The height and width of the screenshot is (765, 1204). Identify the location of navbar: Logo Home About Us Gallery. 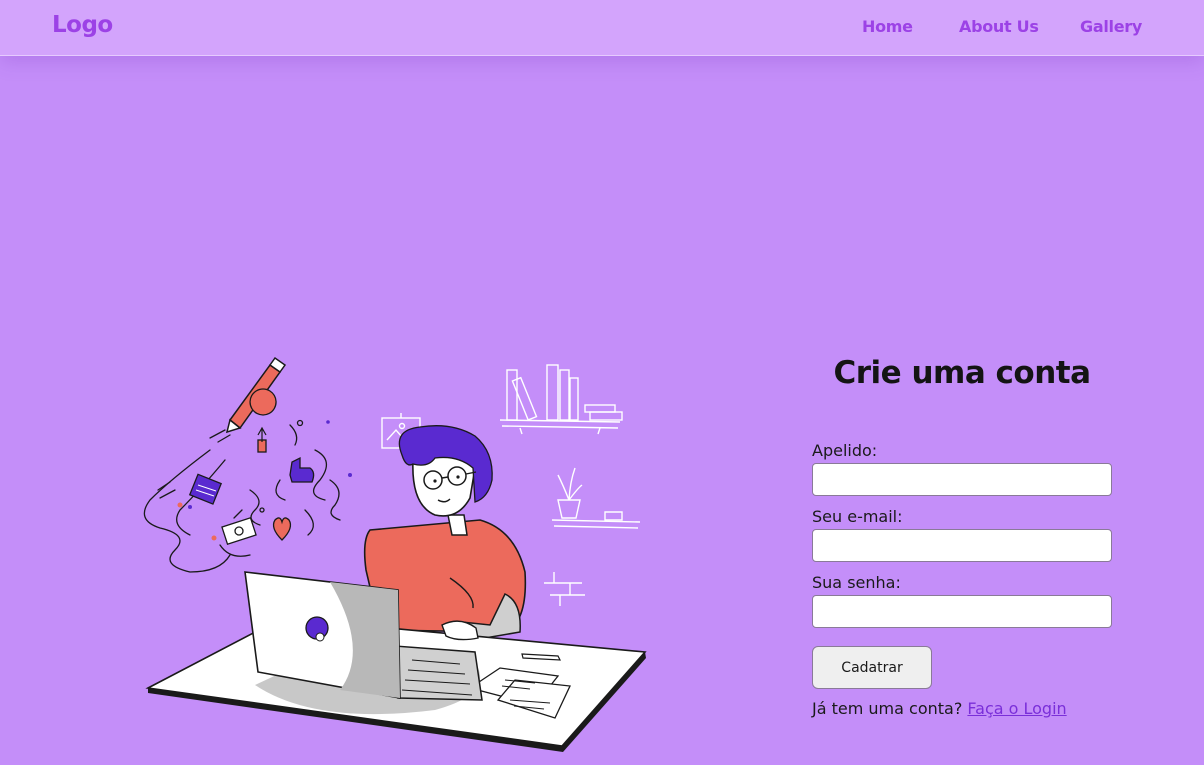
(602, 28).